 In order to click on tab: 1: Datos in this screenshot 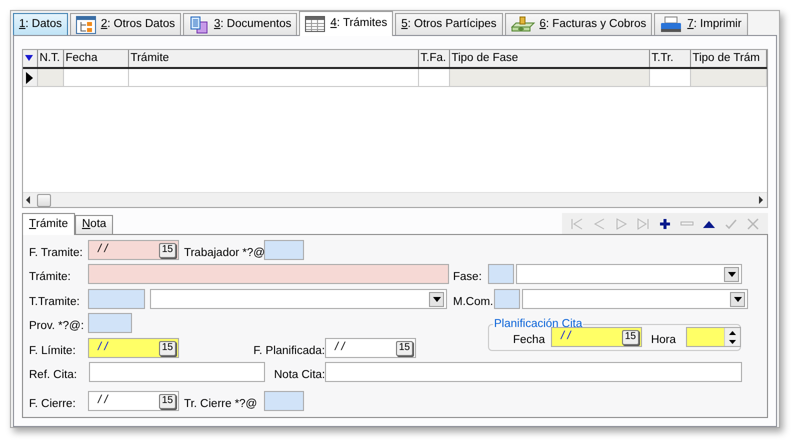, I will do `click(40, 24)`.